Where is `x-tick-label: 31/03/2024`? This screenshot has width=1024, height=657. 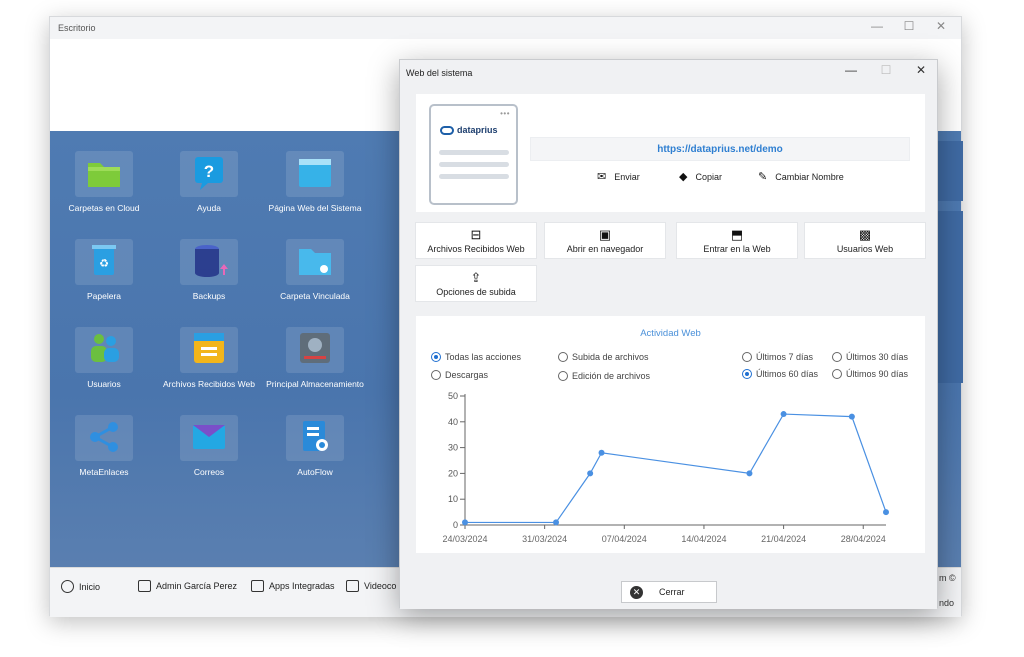 x-tick-label: 31/03/2024 is located at coordinates (544, 539).